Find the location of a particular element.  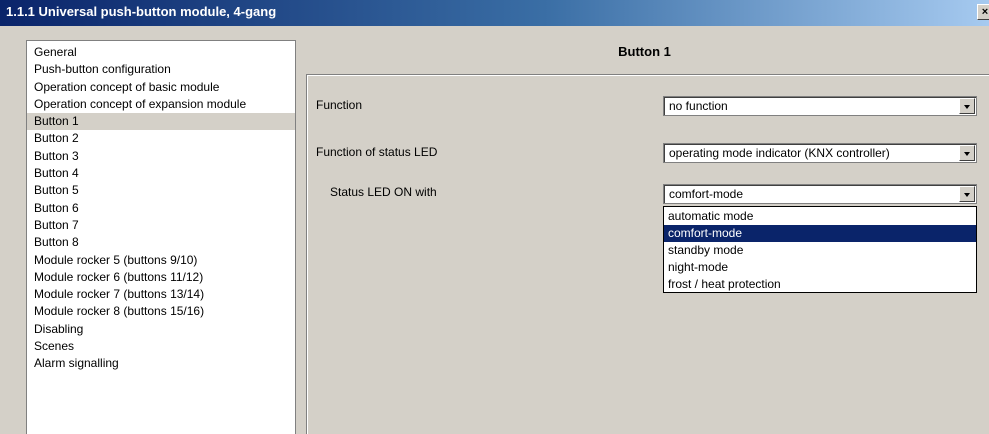

sidebar-item-general: General is located at coordinates (161, 52).